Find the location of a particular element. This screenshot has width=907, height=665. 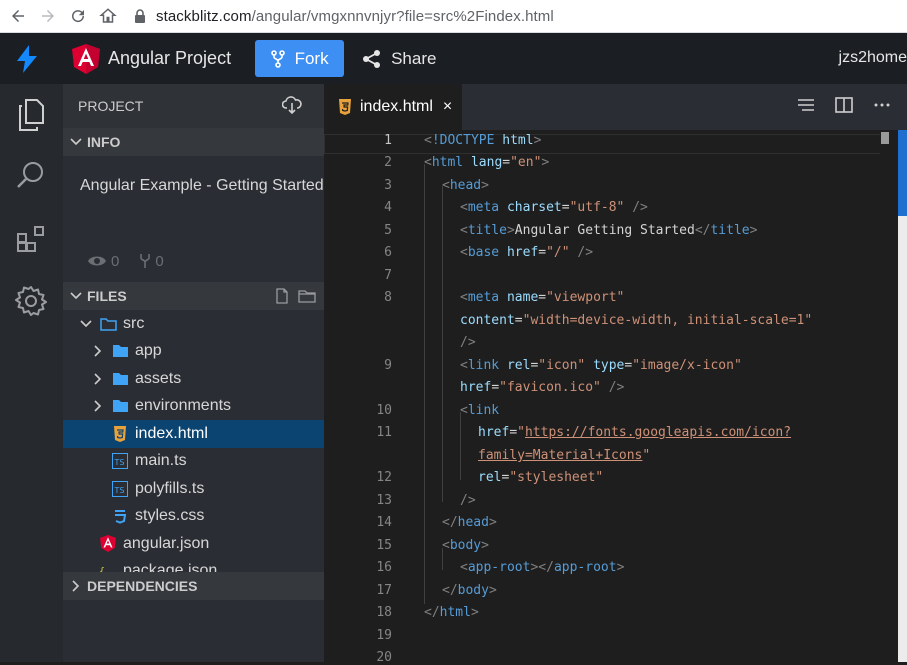

cloud-download-icon is located at coordinates (292, 105).